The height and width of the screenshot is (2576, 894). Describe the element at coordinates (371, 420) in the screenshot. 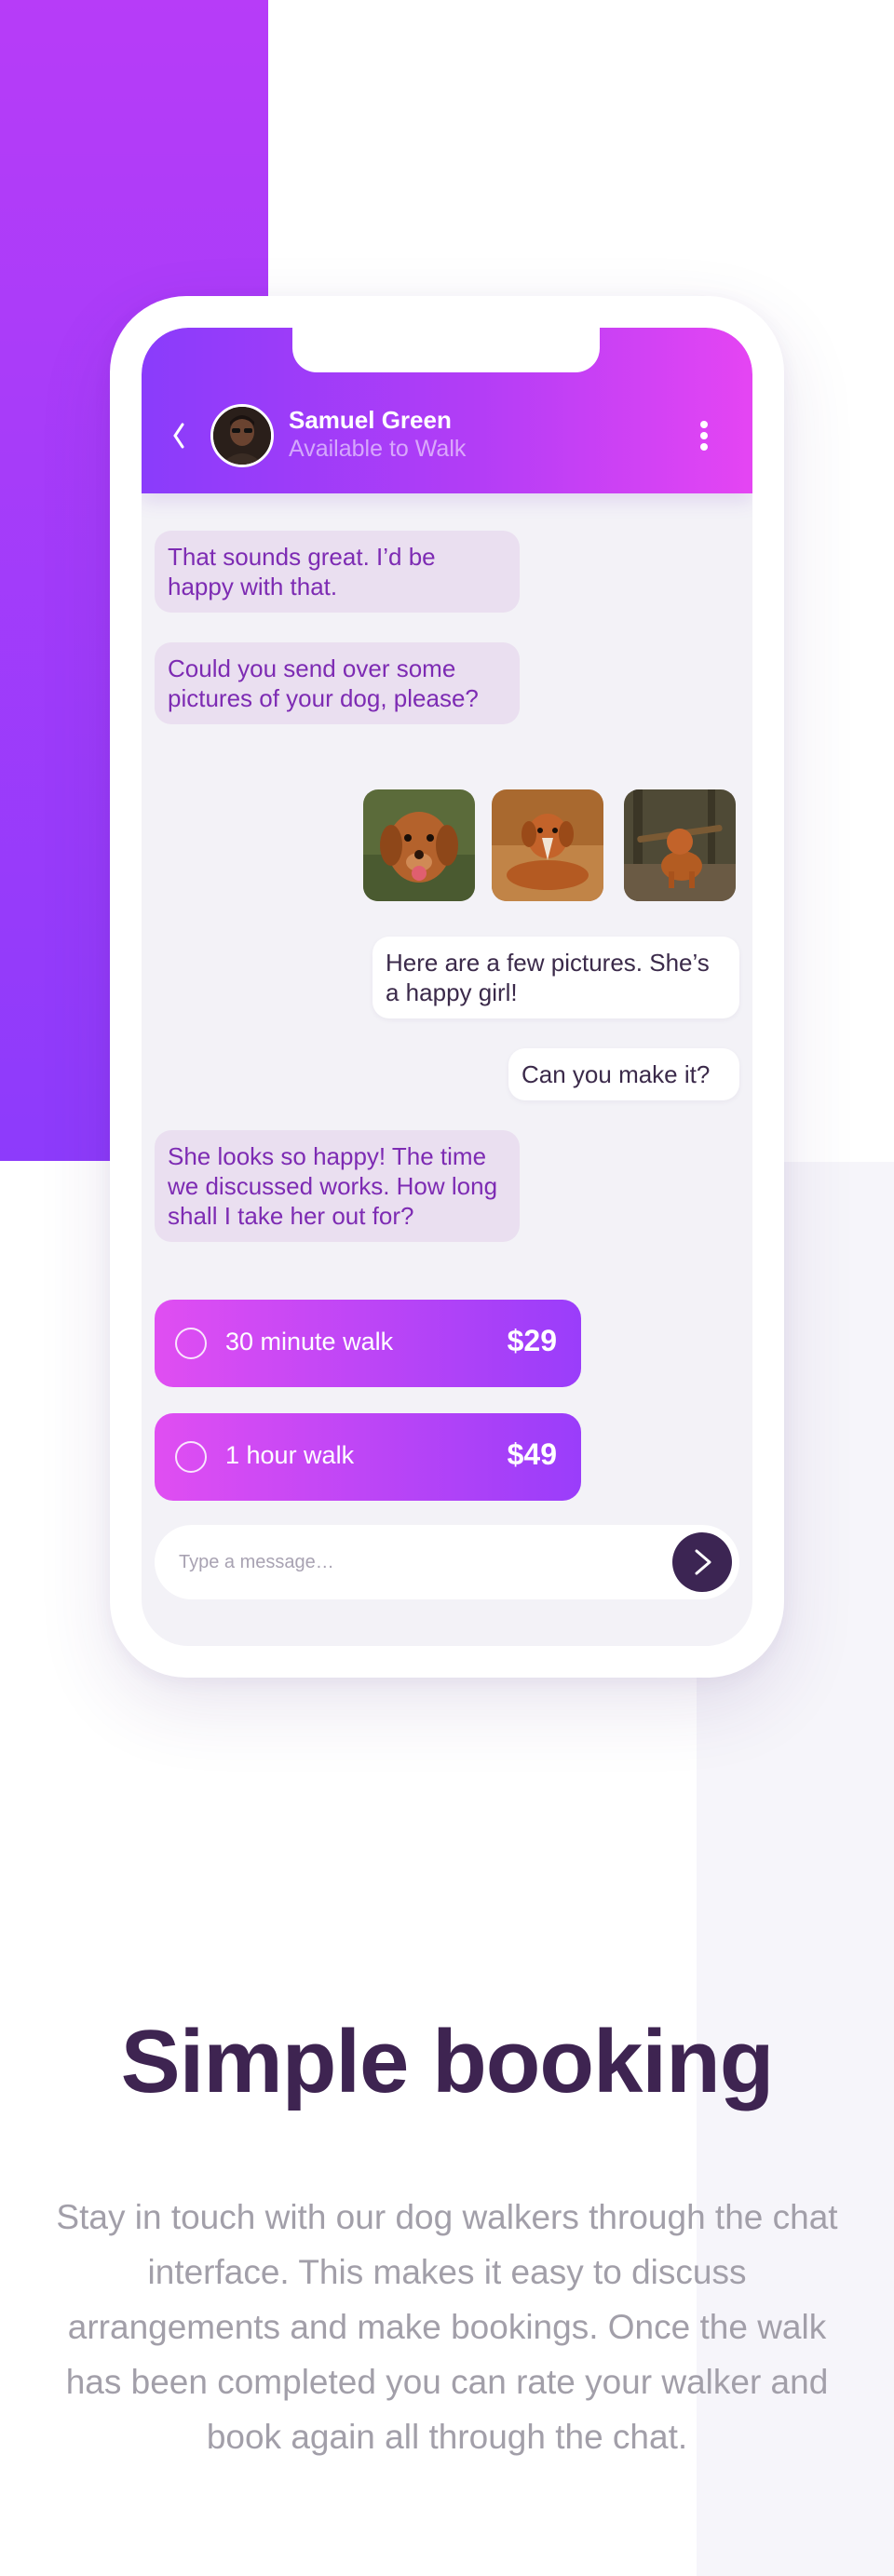

I see `contact-name: Samuel Green` at that location.